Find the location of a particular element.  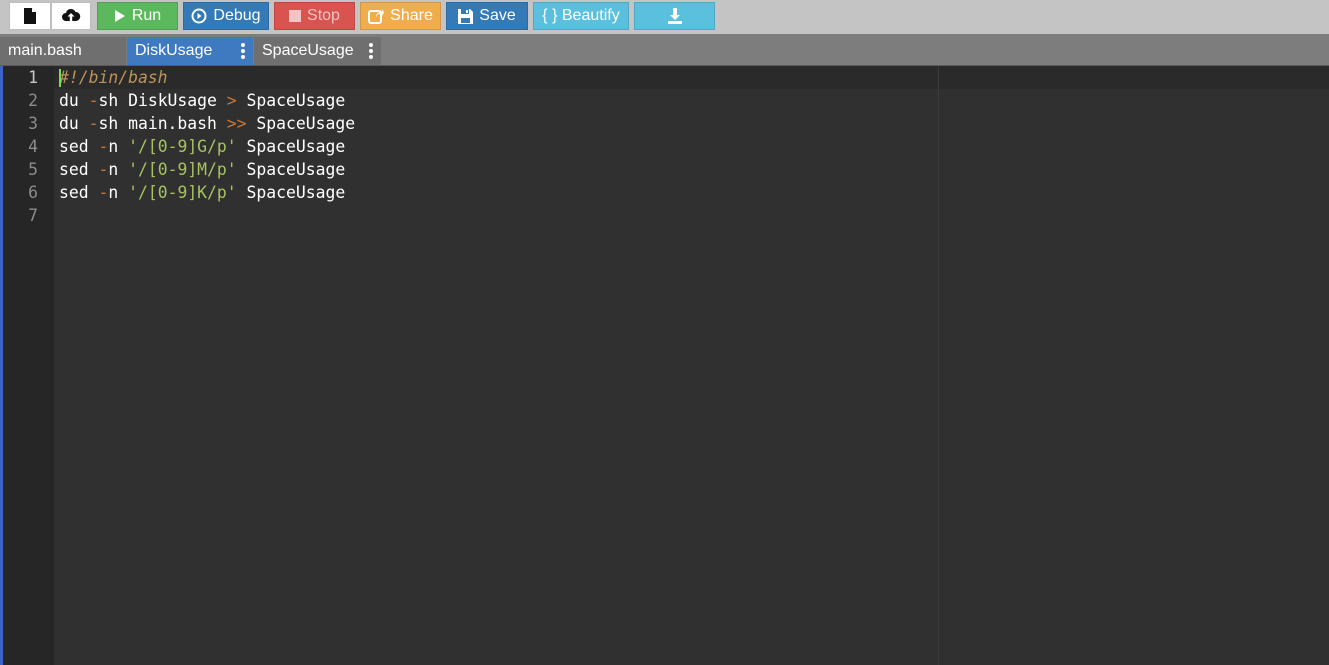

file-icon is located at coordinates (30, 16).